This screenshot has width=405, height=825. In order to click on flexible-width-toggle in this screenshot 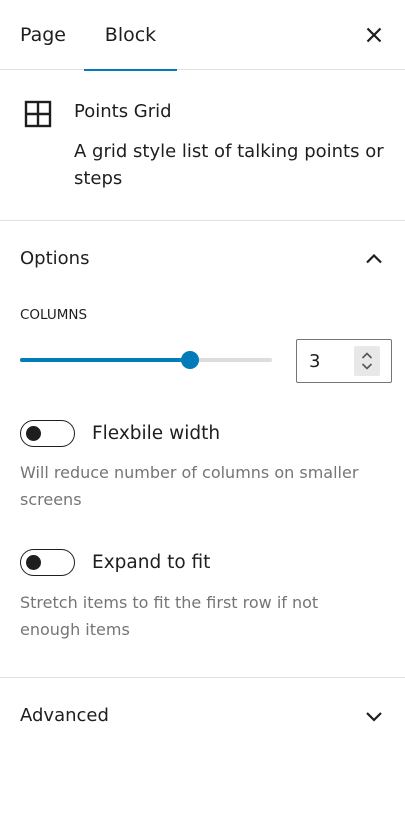, I will do `click(47, 433)`.